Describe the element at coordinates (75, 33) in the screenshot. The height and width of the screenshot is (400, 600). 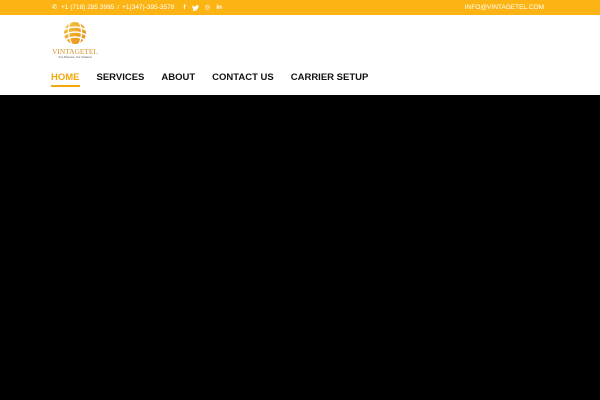
I see `globe-logo-icon` at that location.